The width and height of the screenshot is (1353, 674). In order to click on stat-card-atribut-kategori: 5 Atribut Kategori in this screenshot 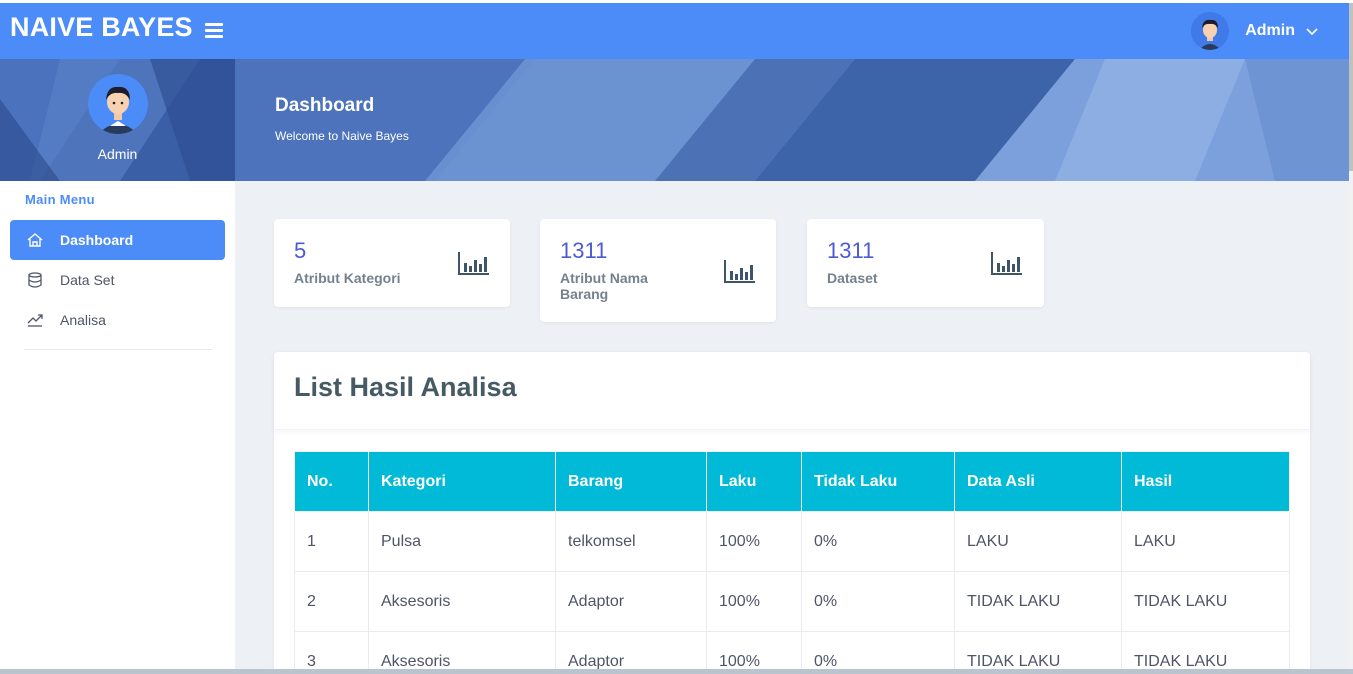, I will do `click(392, 263)`.